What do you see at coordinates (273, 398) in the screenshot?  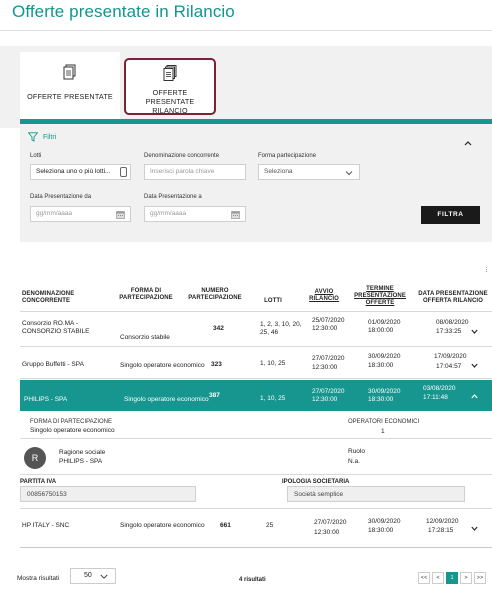 I see `cell-lotti: 1, 10, 25` at bounding box center [273, 398].